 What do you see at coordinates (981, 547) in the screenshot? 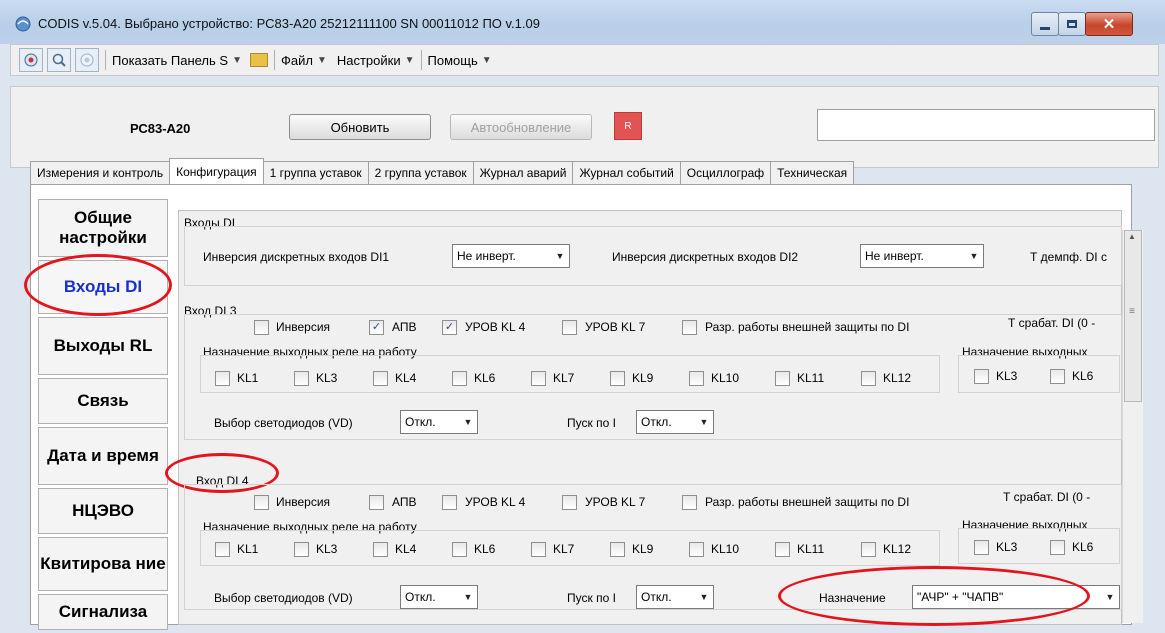
I see `di4-kl3b-checkbox` at bounding box center [981, 547].